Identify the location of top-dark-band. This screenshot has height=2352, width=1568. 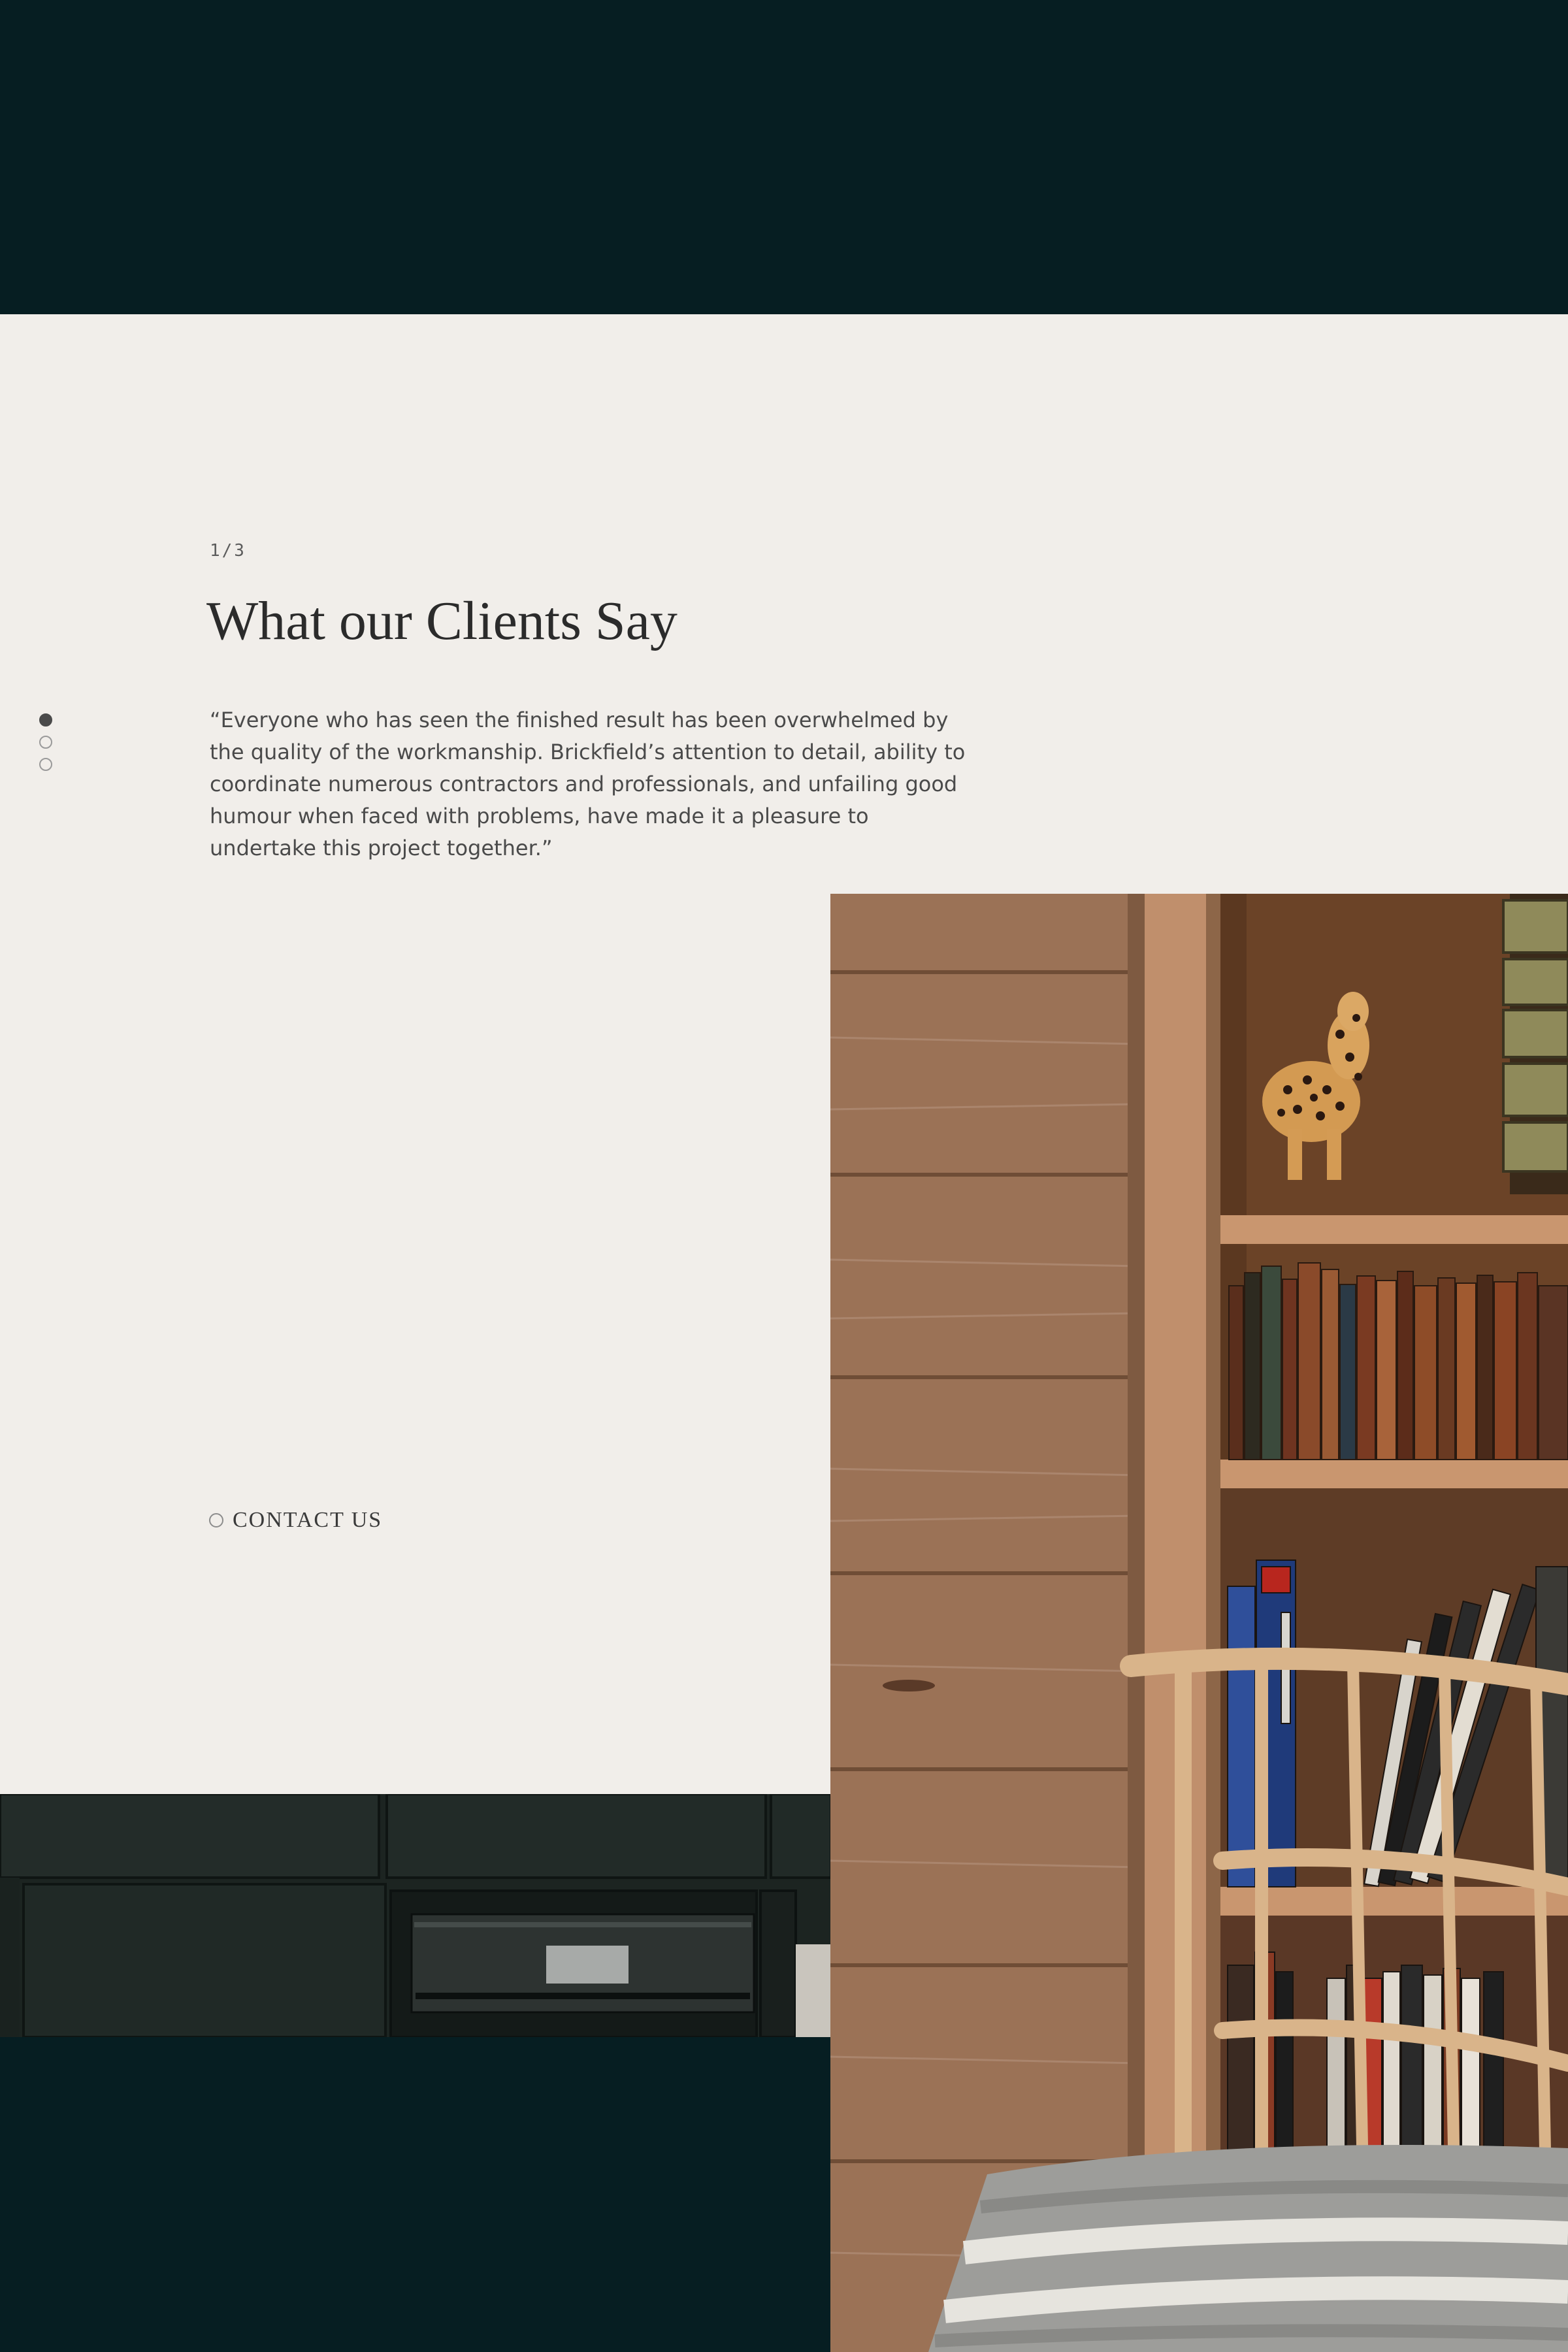
(784, 157).